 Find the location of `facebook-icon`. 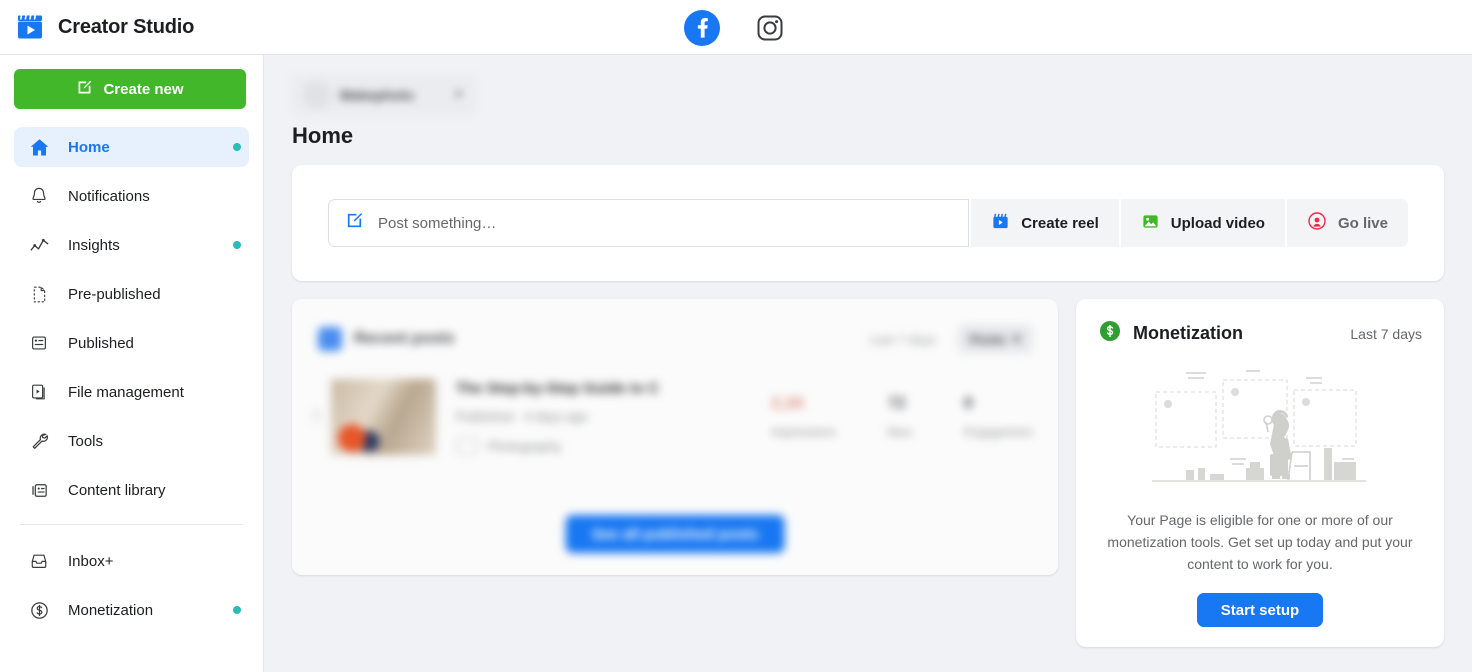

facebook-icon is located at coordinates (702, 28).